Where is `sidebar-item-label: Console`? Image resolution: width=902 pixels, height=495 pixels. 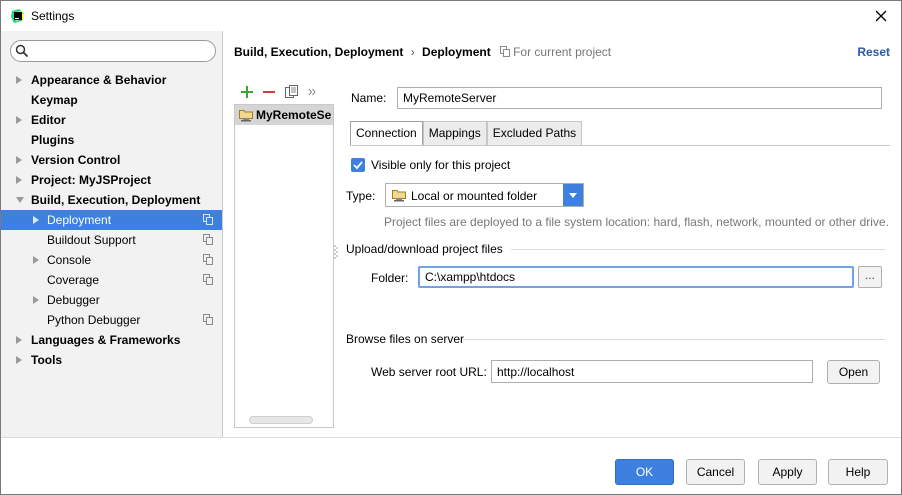 sidebar-item-label: Console is located at coordinates (69, 260).